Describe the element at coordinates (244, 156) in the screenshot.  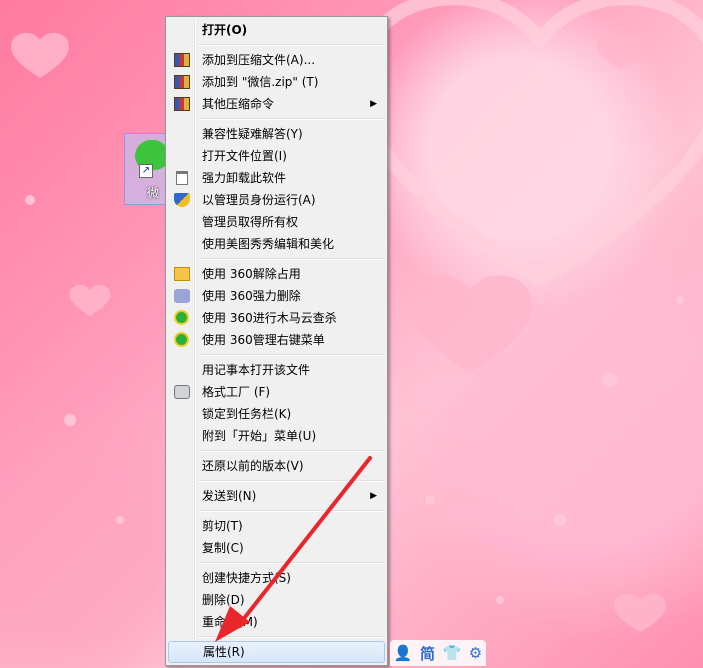
I see `menu-item-label: 打开文件位置(I)` at that location.